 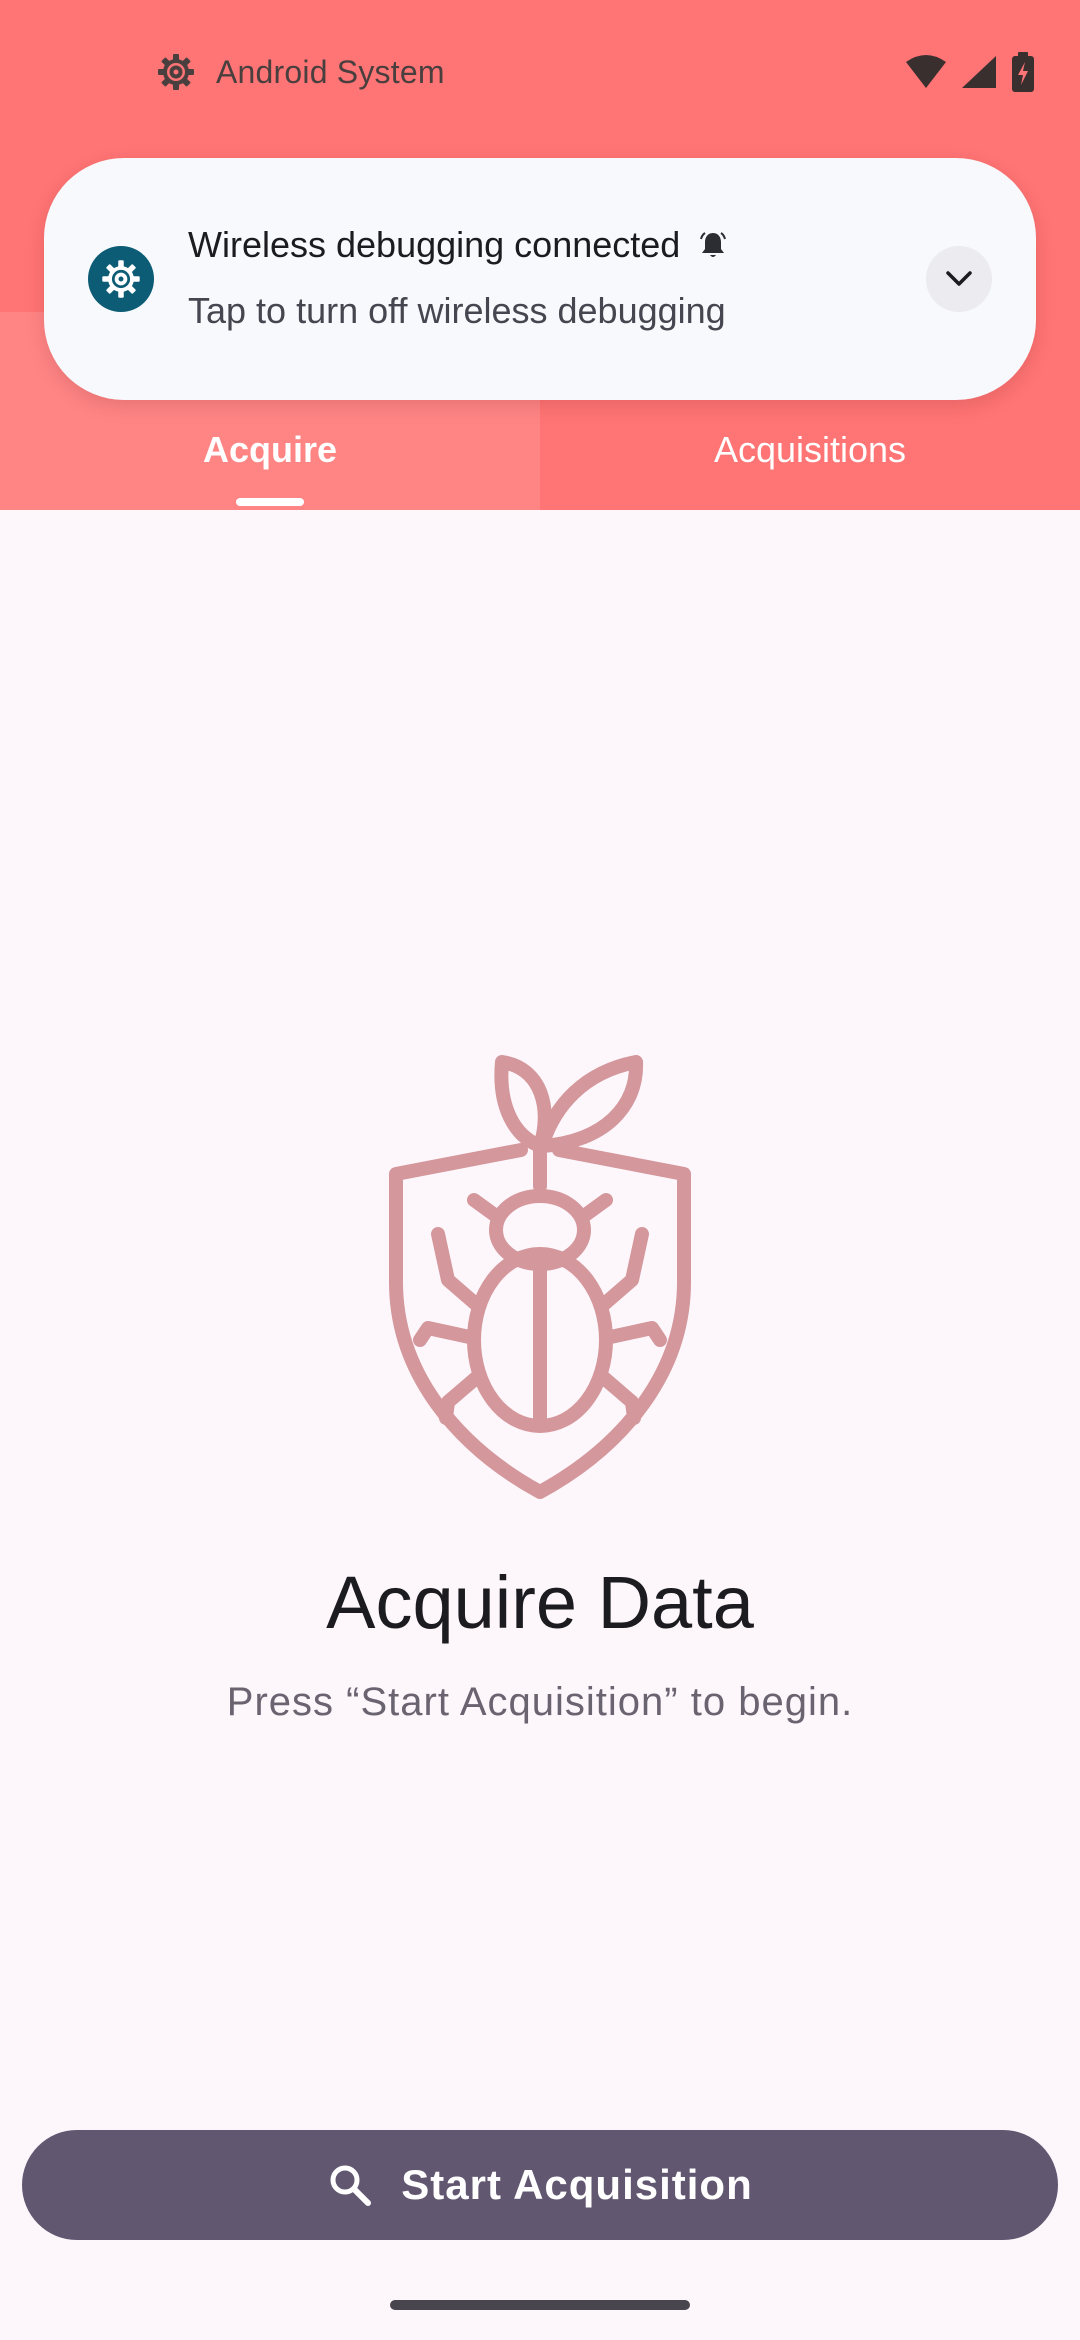 What do you see at coordinates (979, 72) in the screenshot?
I see `cellular-signal-icon` at bounding box center [979, 72].